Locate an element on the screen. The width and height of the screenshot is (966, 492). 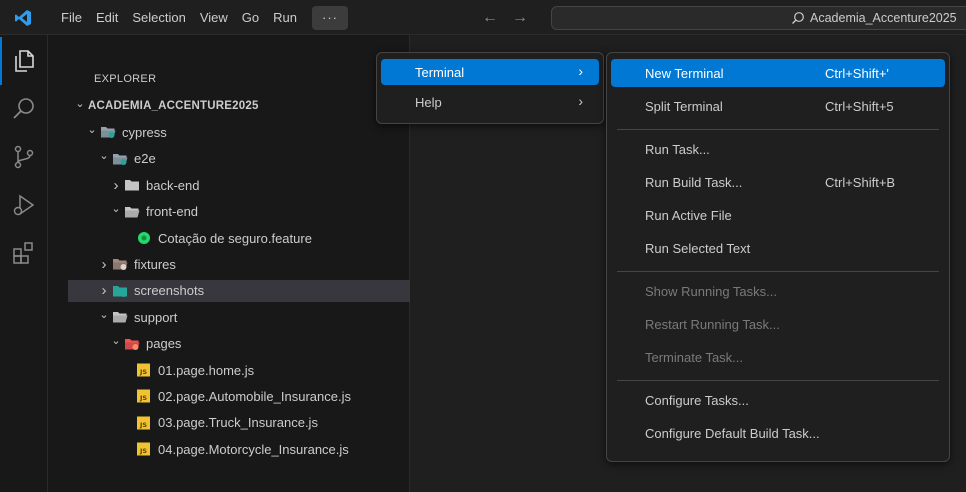
menu-item-label: Run Selected Text is located at coordinates (698, 248).